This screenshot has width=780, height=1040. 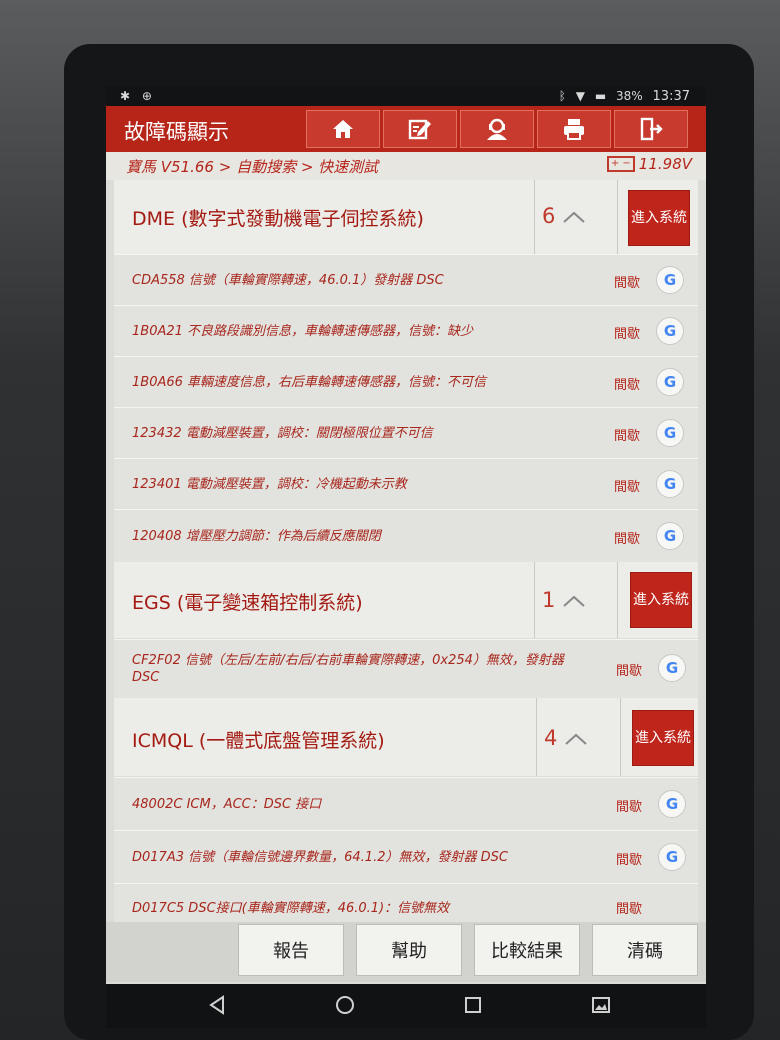 I want to click on voltage-indicator: + − 11.98V, so click(x=649, y=164).